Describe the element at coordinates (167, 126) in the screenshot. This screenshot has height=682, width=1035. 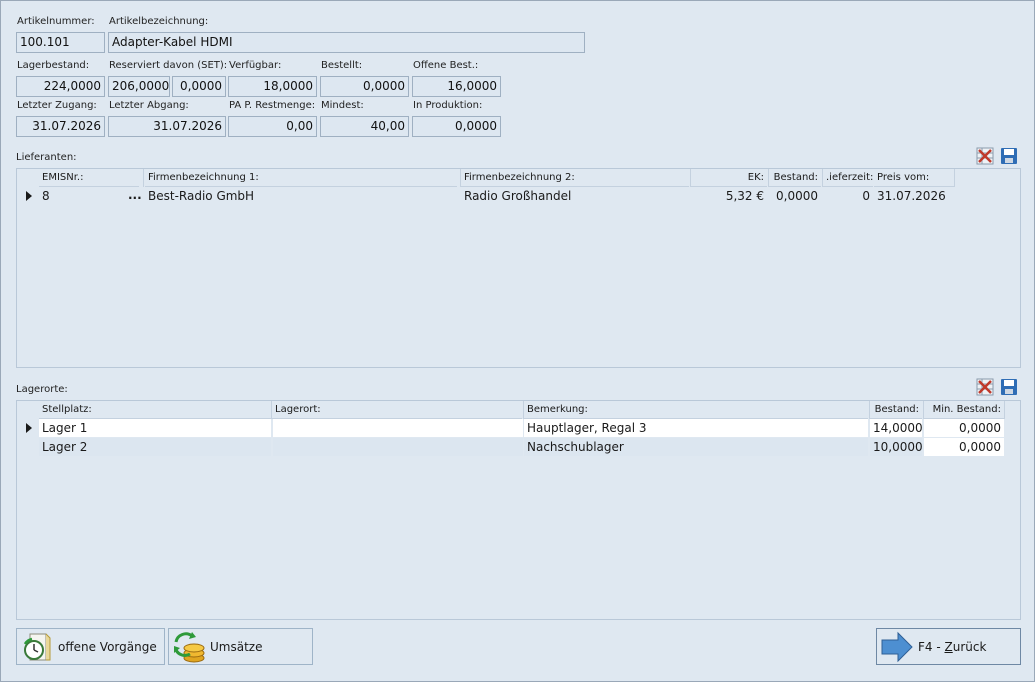
I see `abgang-field: 31.07.2026` at that location.